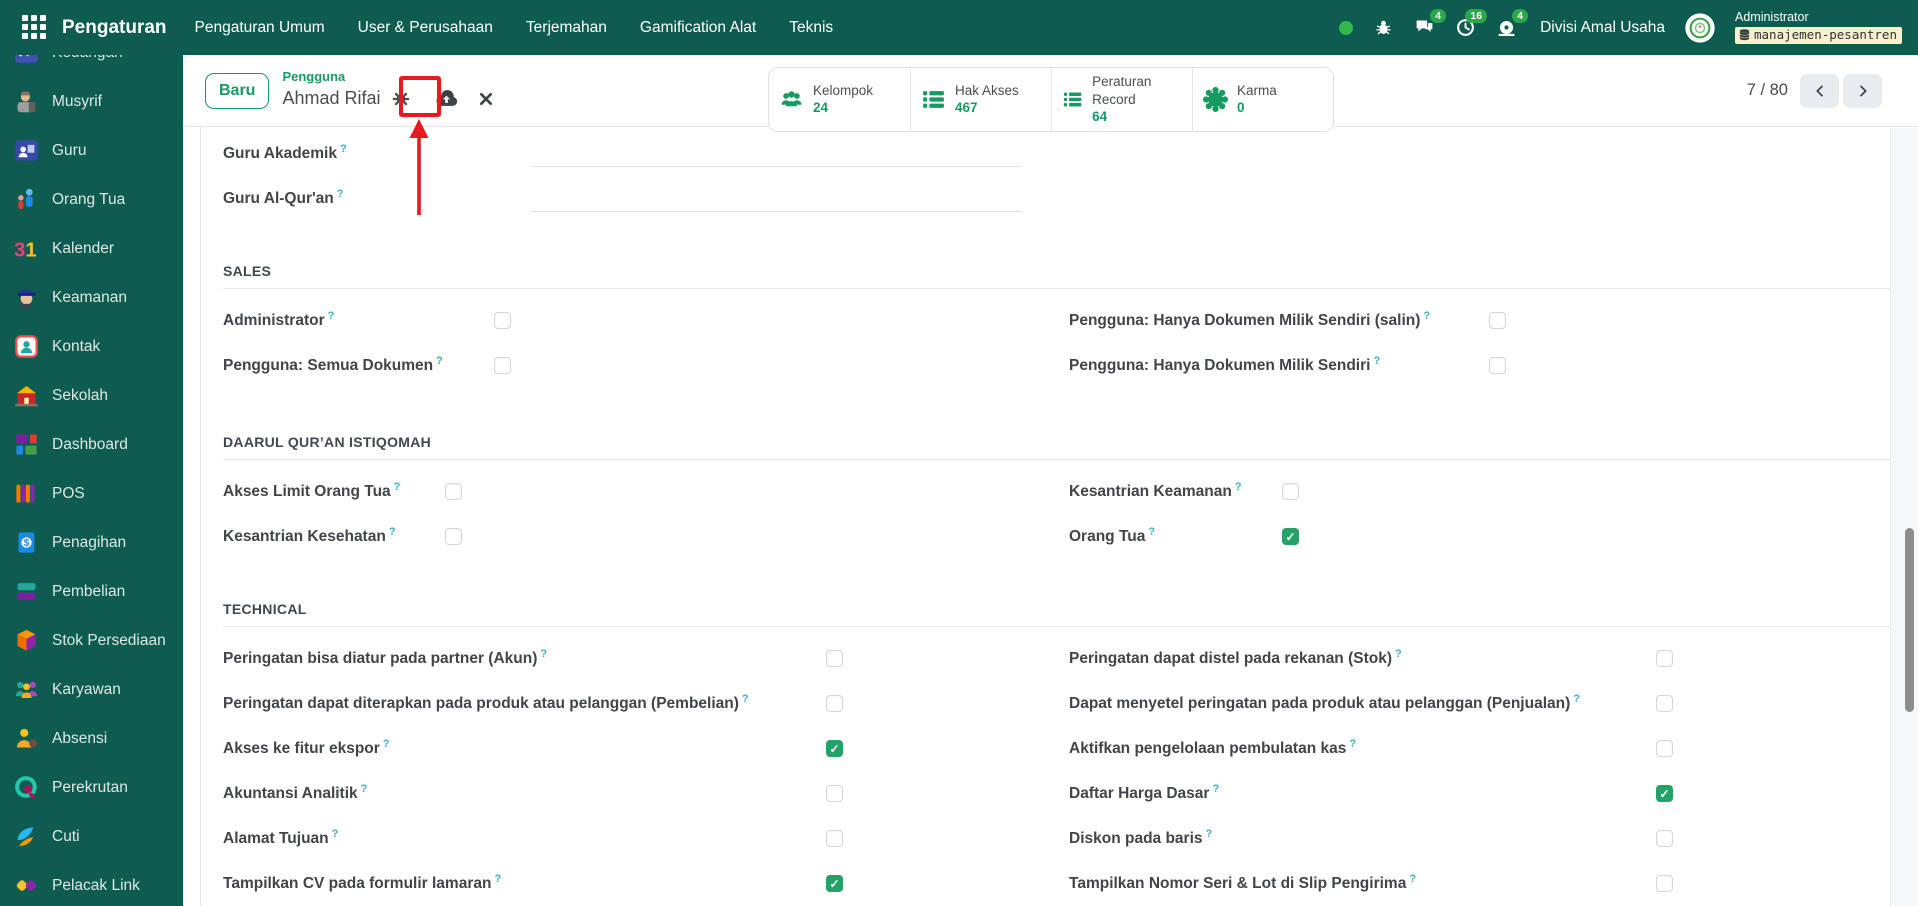  Describe the element at coordinates (98, 640) in the screenshot. I see `sidebar-item-stok-persediaan: Stok Persediaan` at that location.